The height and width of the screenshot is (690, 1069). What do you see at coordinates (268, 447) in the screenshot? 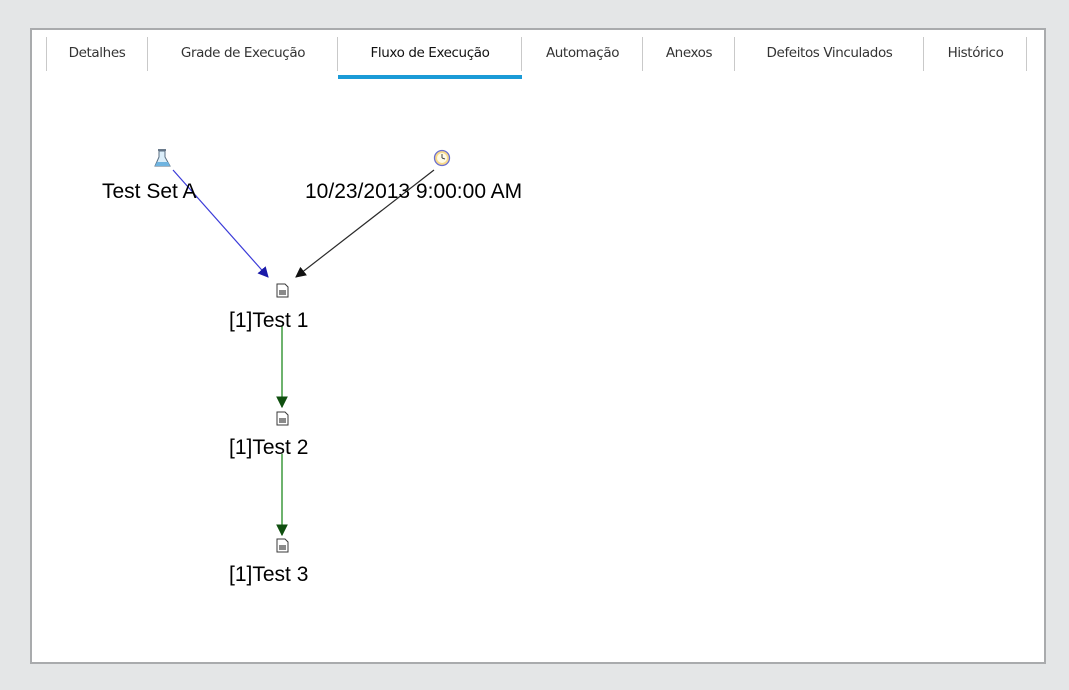
I see `test-2-label: [1]Test 2` at bounding box center [268, 447].